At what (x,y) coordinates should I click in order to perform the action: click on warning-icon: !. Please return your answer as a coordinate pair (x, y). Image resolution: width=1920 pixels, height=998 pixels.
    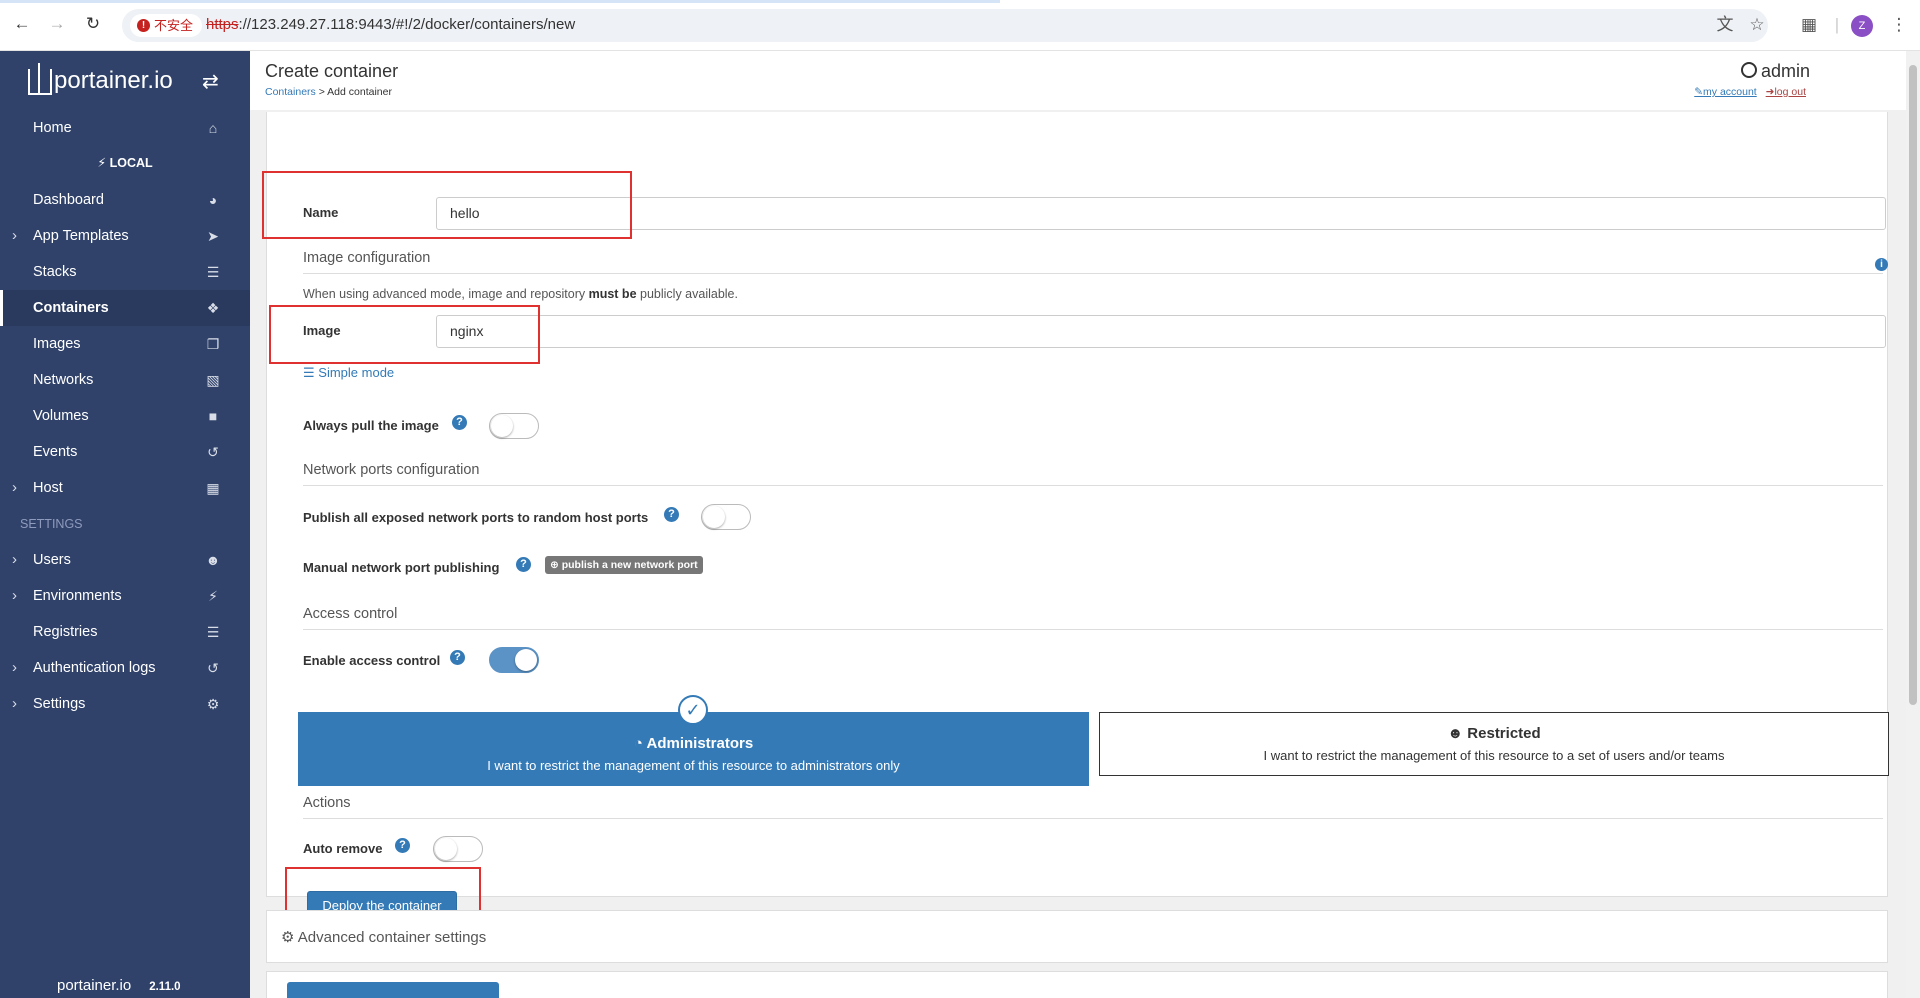
    Looking at the image, I should click on (143, 25).